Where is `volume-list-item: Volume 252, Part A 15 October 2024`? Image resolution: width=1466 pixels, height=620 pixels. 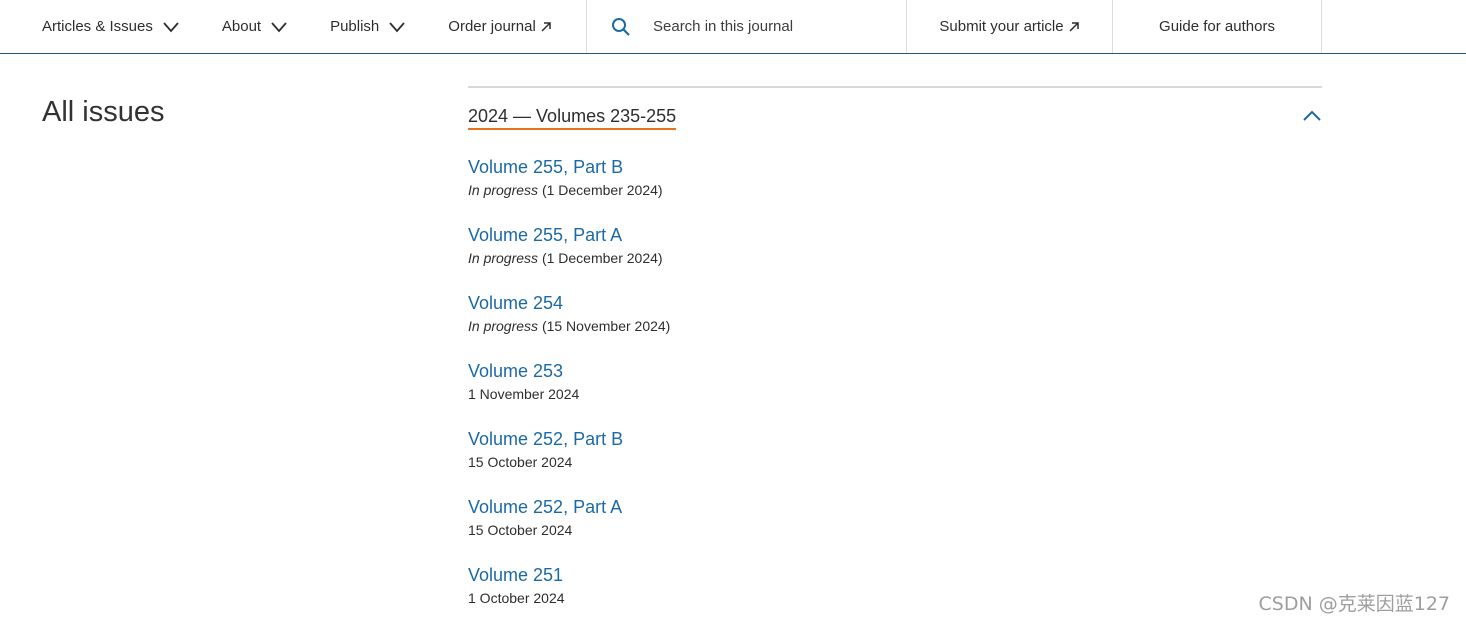 volume-list-item: Volume 252, Part A 15 October 2024 is located at coordinates (895, 530).